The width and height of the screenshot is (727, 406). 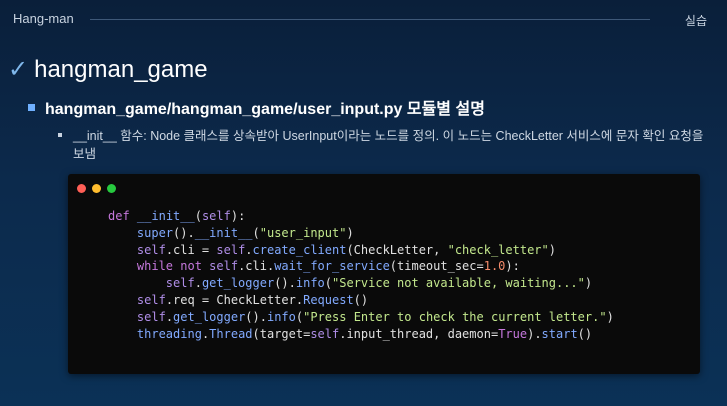 What do you see at coordinates (43, 18) in the screenshot?
I see `header-title: Hang-man` at bounding box center [43, 18].